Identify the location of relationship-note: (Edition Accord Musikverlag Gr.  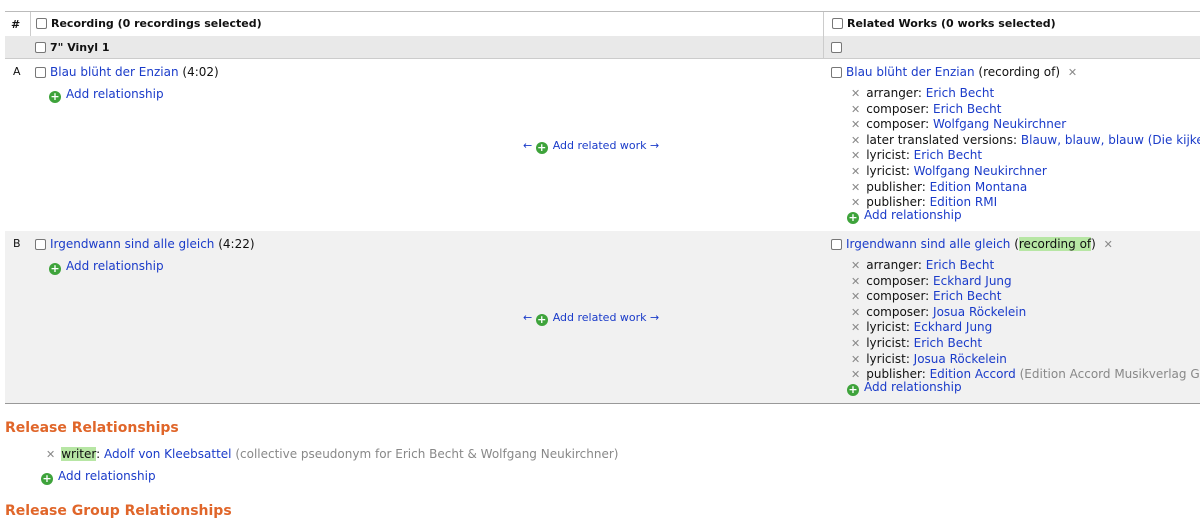
(1109, 374).